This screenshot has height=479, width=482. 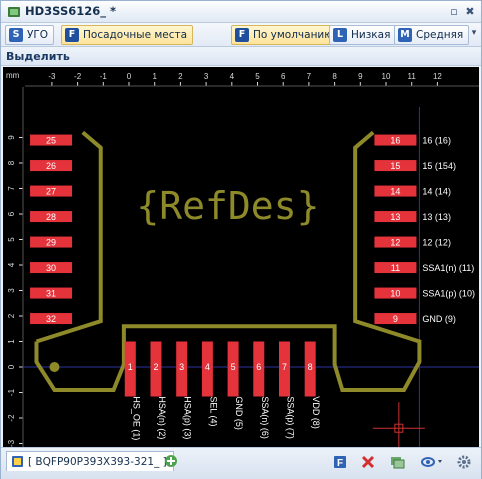 What do you see at coordinates (51, 268) in the screenshot?
I see `pad-left-number: 30` at bounding box center [51, 268].